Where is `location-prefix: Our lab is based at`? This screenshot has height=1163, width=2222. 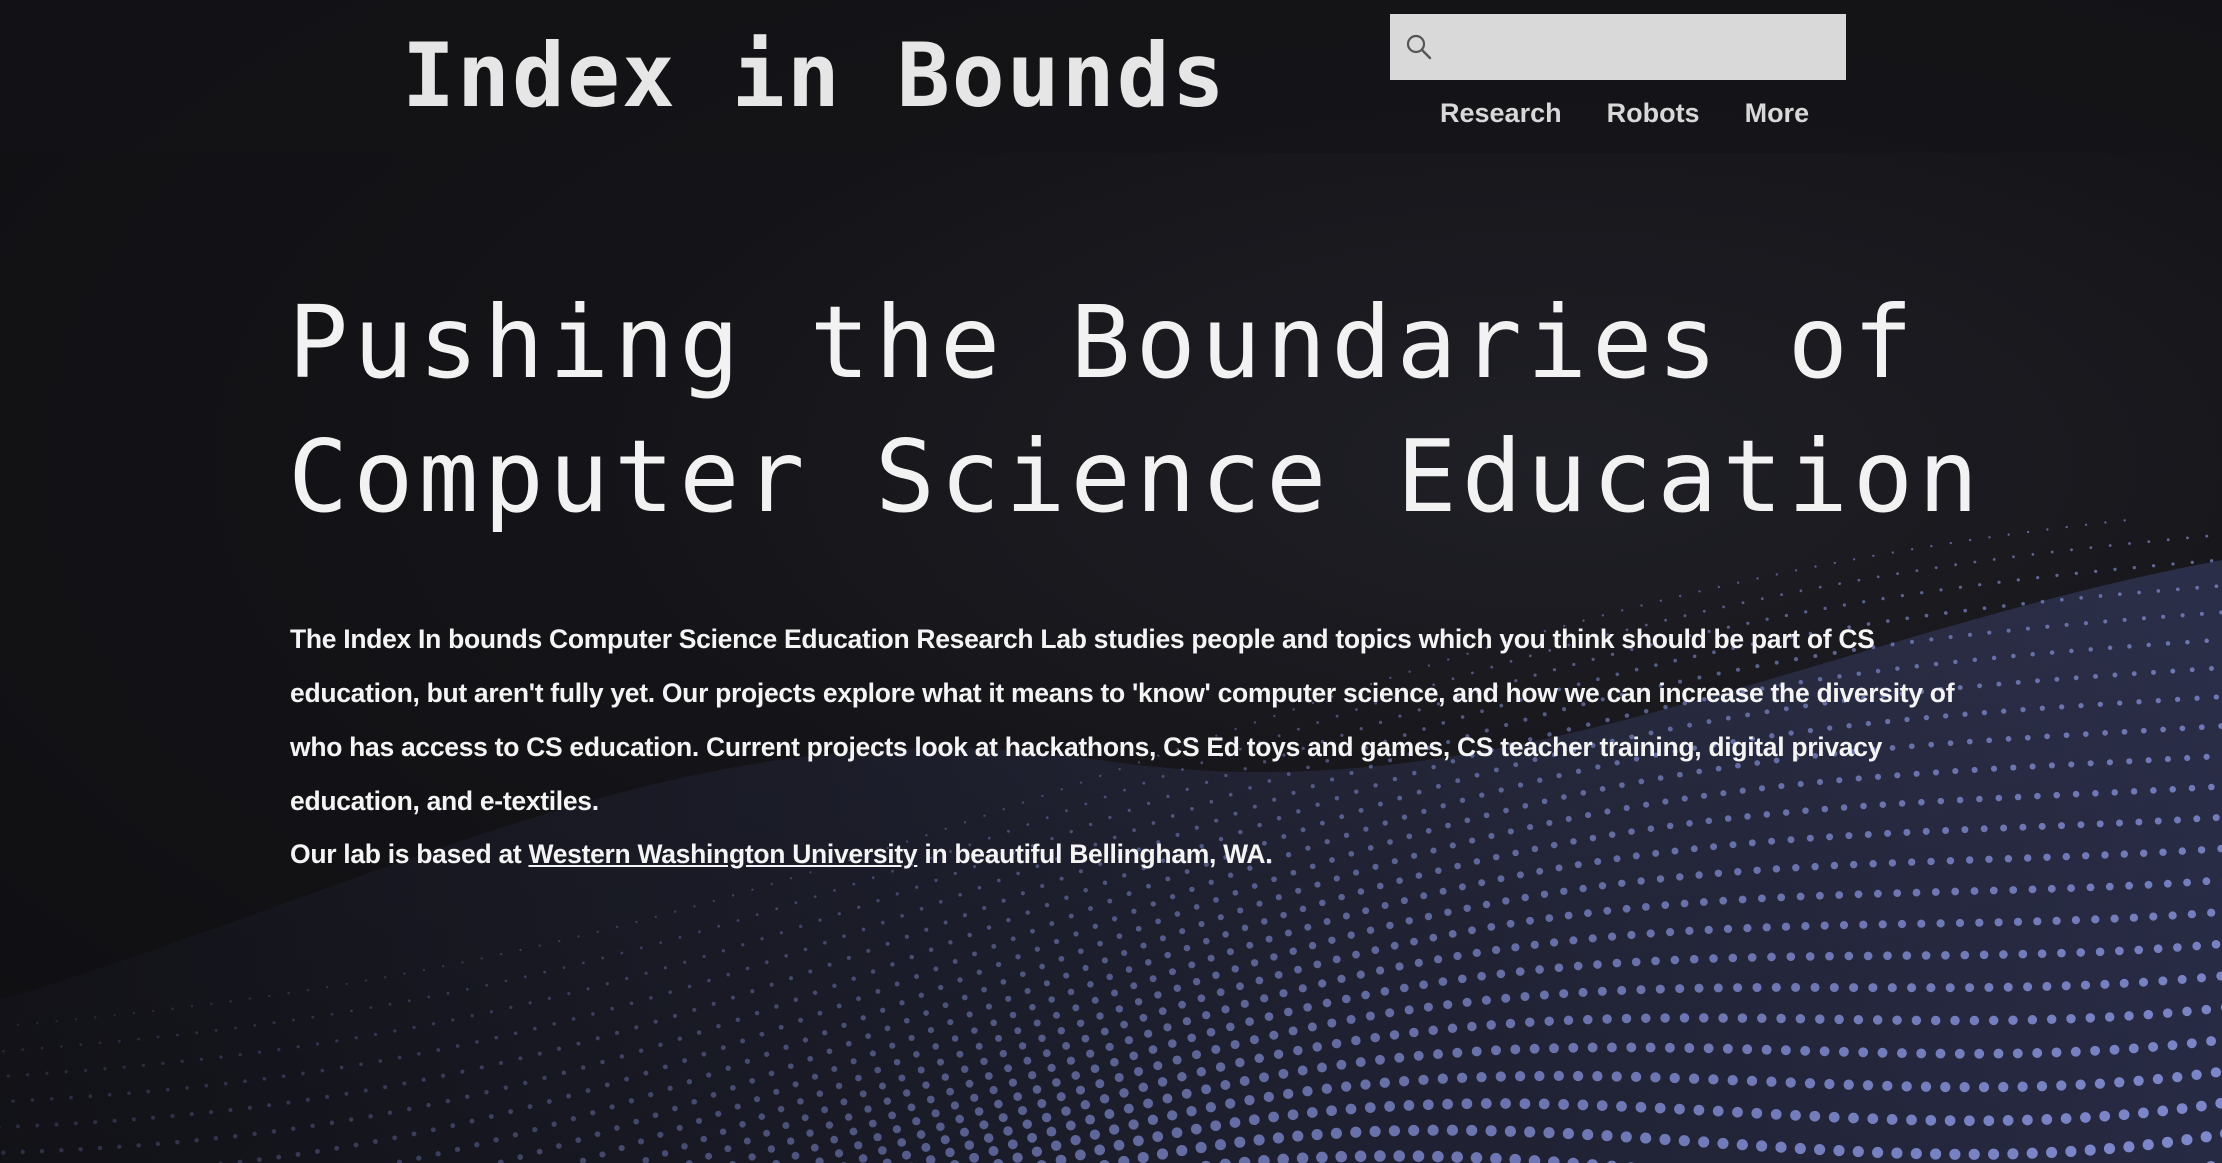
location-prefix: Our lab is based at is located at coordinates (409, 854).